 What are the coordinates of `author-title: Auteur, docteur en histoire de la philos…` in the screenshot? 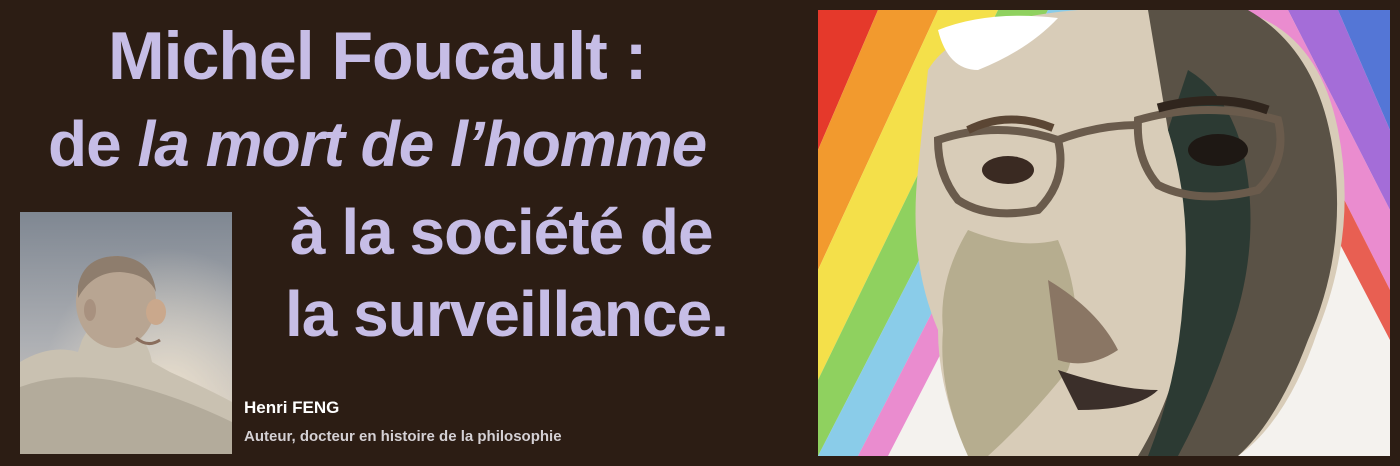 It's located at (403, 436).